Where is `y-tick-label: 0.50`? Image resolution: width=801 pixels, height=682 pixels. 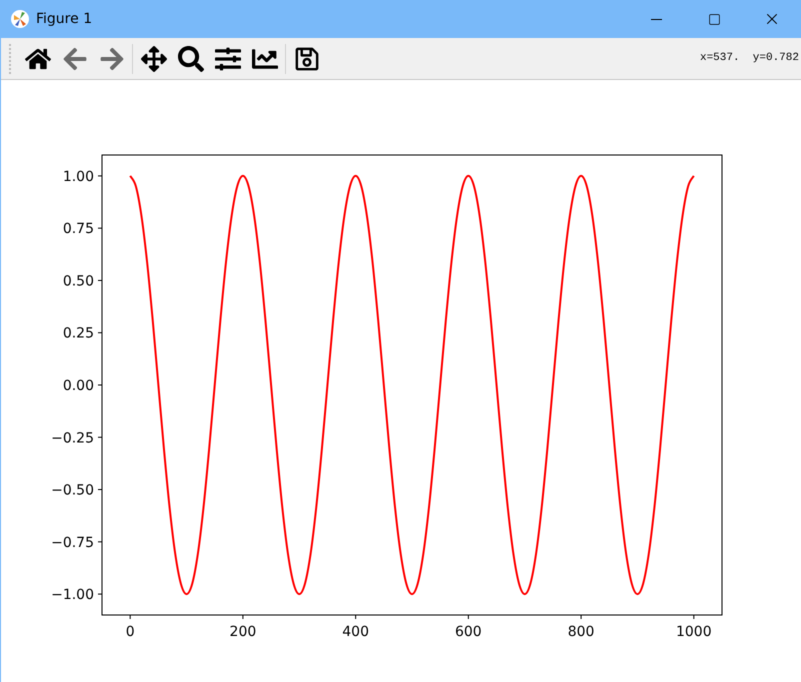 y-tick-label: 0.50 is located at coordinates (78, 281).